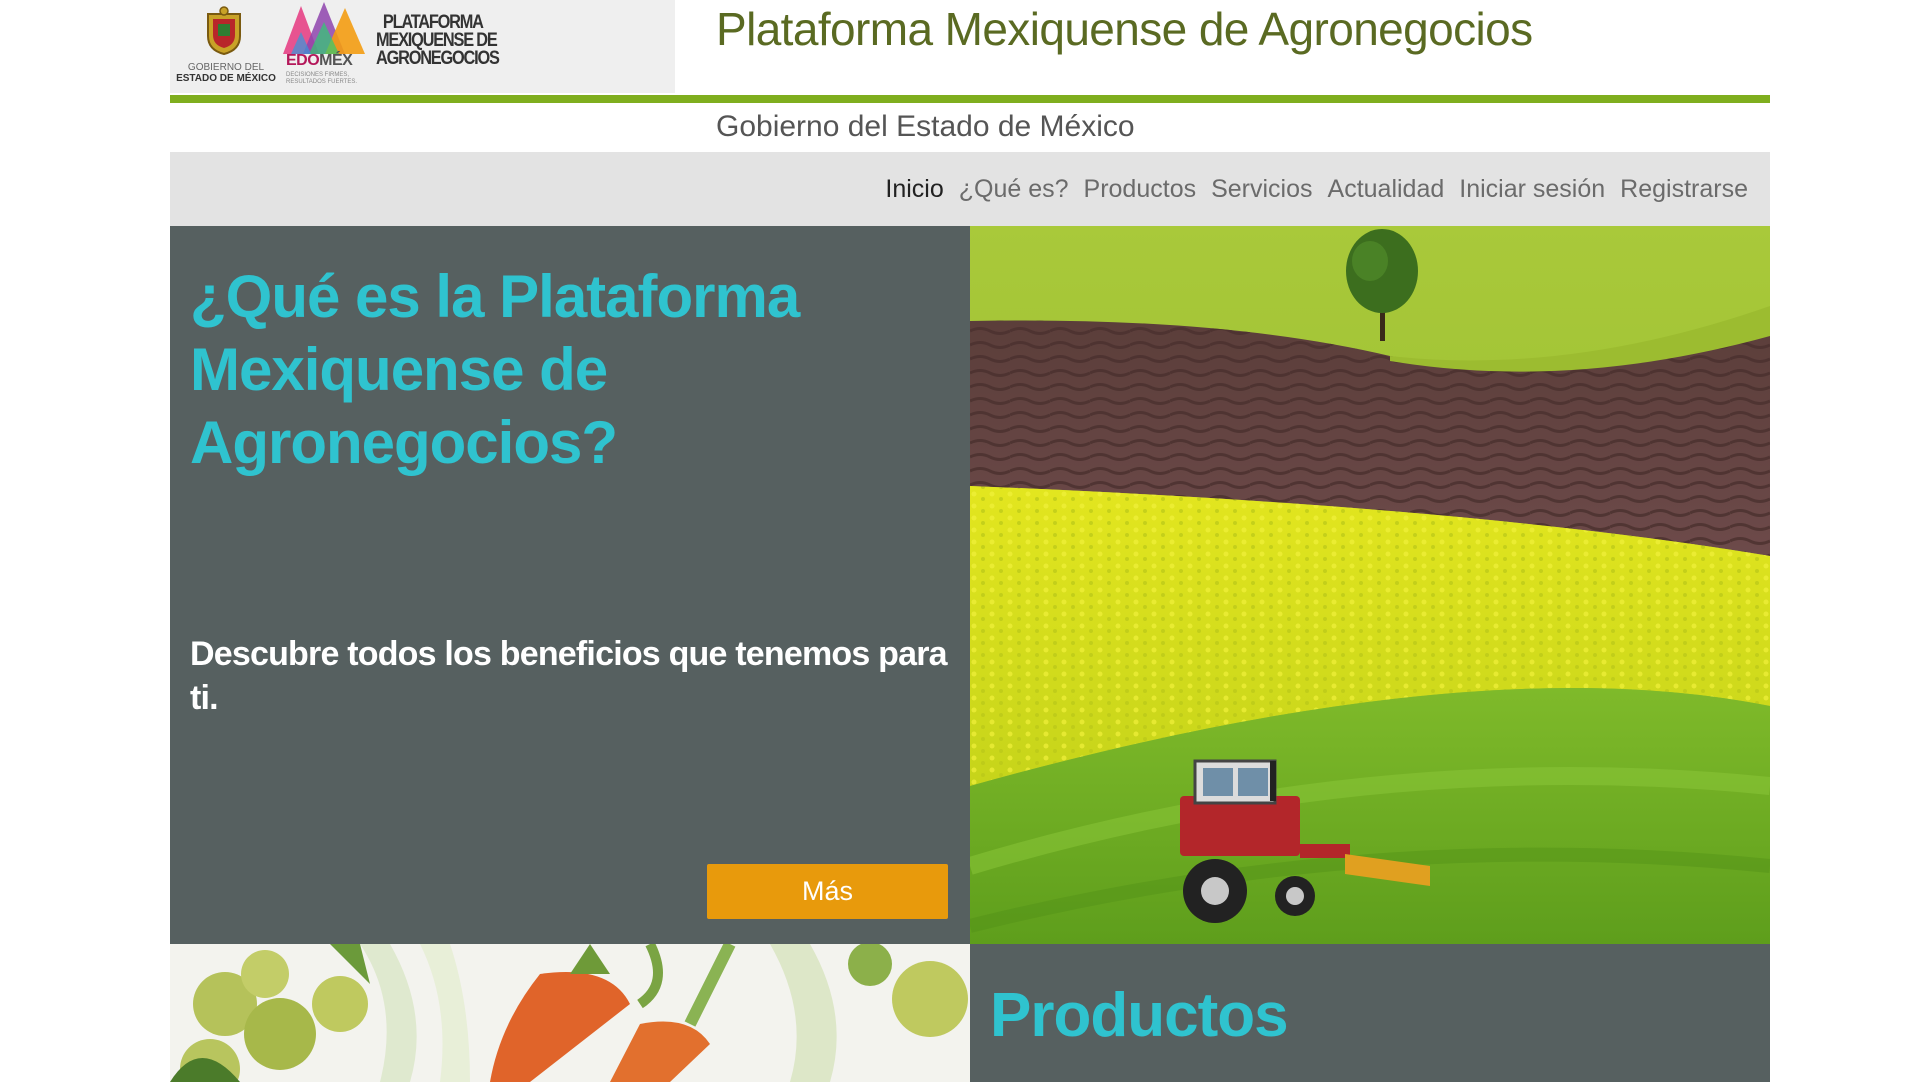 The height and width of the screenshot is (1082, 1920). What do you see at coordinates (226, 67) in the screenshot?
I see `gob-logo-line1: GOBIERNO DEL` at bounding box center [226, 67].